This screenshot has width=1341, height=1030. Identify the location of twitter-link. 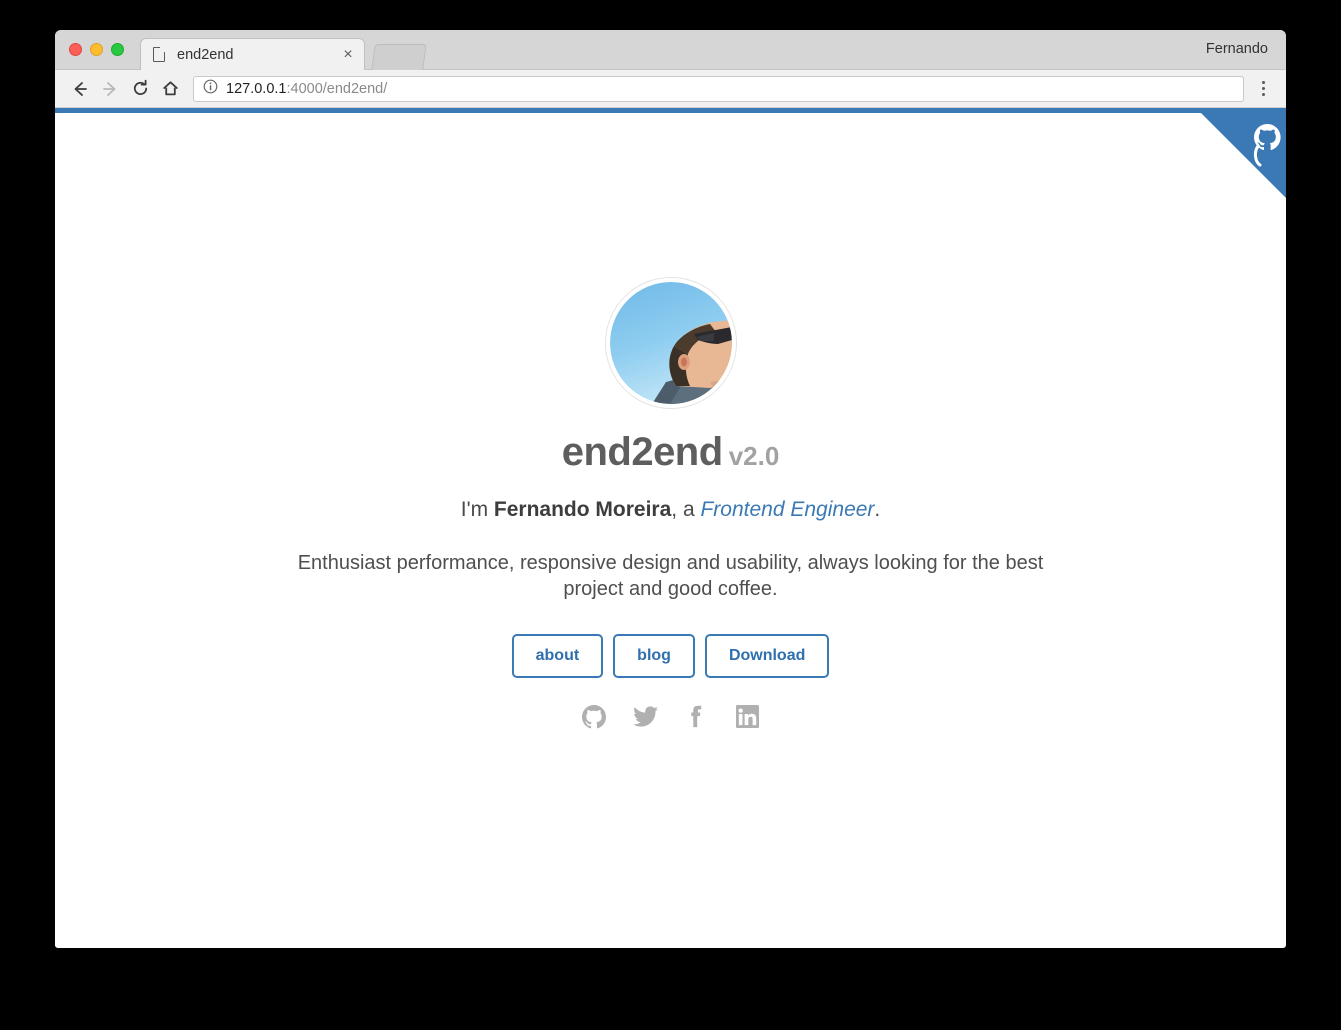
(645, 717).